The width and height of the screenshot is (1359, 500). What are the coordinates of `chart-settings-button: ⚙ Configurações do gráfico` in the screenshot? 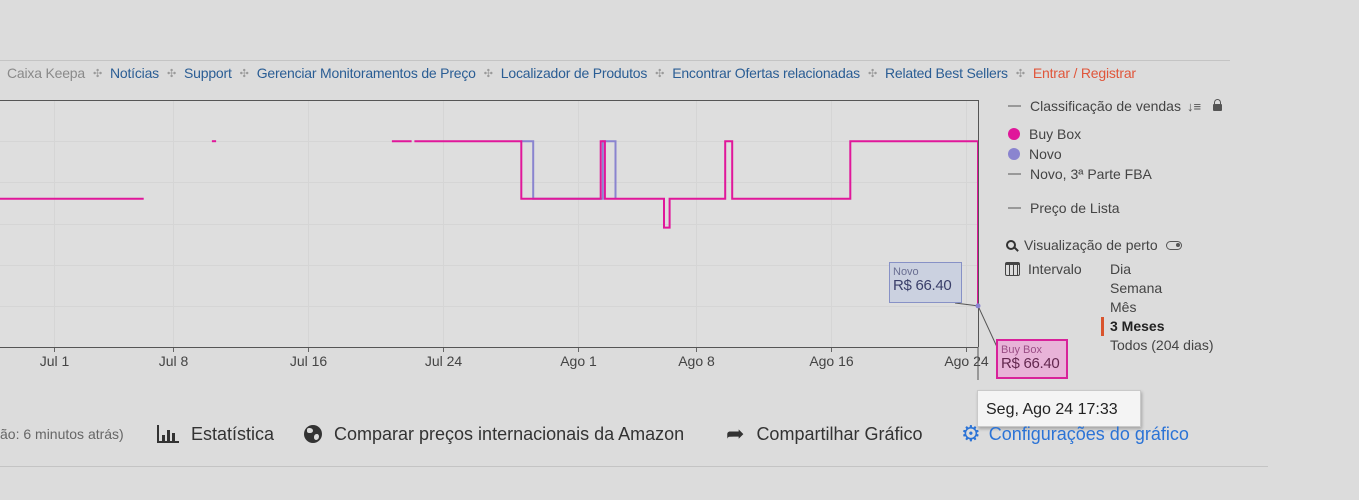 It's located at (1075, 434).